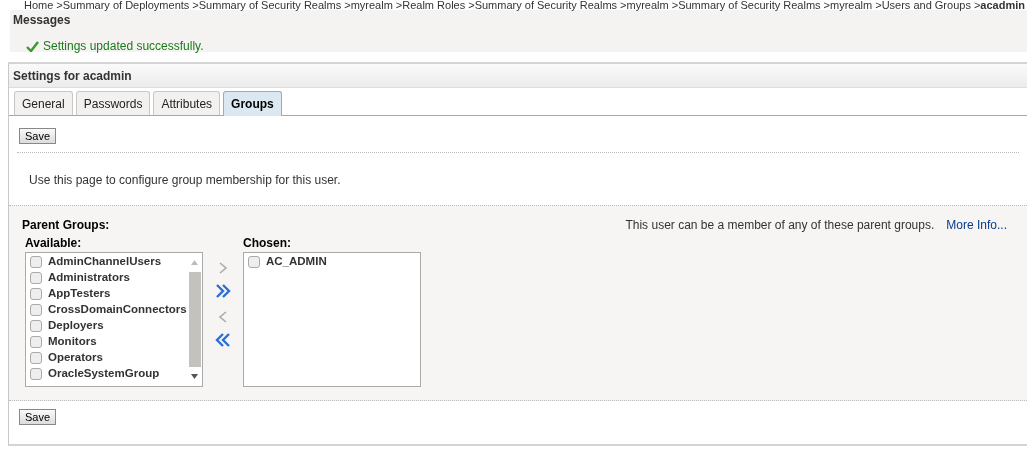 Image resolution: width=1027 pixels, height=459 pixels. Describe the element at coordinates (72, 76) in the screenshot. I see `panel-title: Settings for acadmin` at that location.